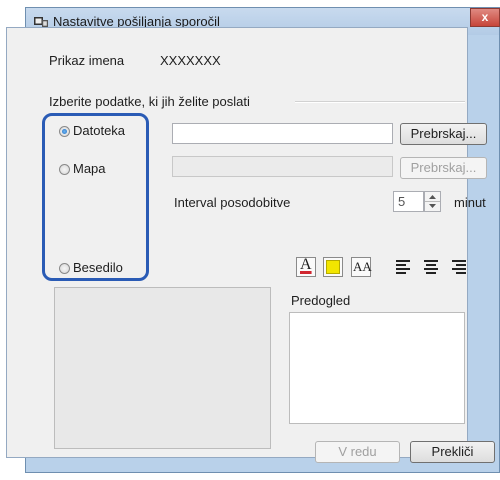 The image size is (500, 480). Describe the element at coordinates (408, 201) in the screenshot. I see `update-interval-input: 5` at that location.